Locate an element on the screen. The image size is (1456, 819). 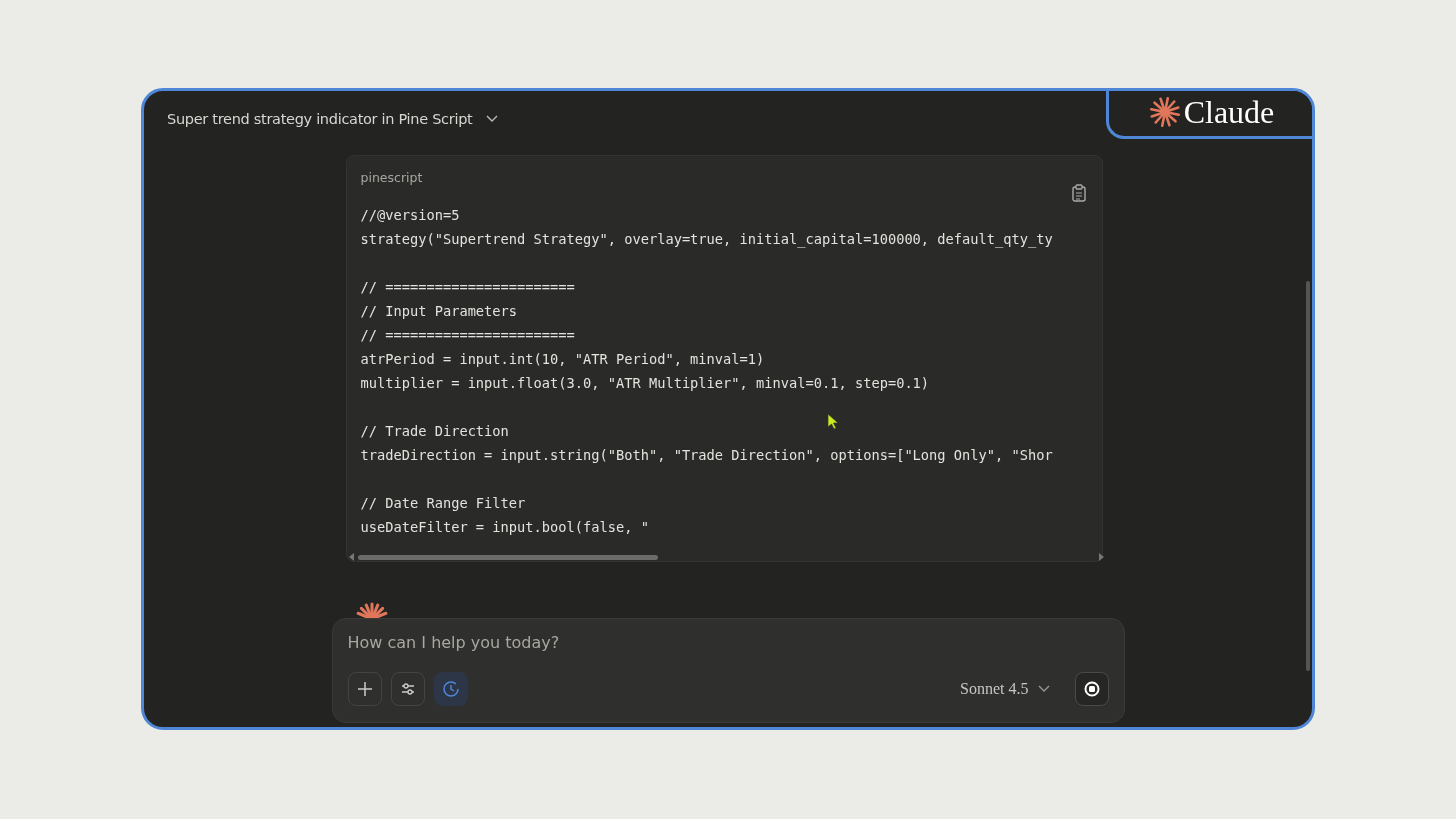
message-input: How can I help you today? is located at coordinates (728, 642).